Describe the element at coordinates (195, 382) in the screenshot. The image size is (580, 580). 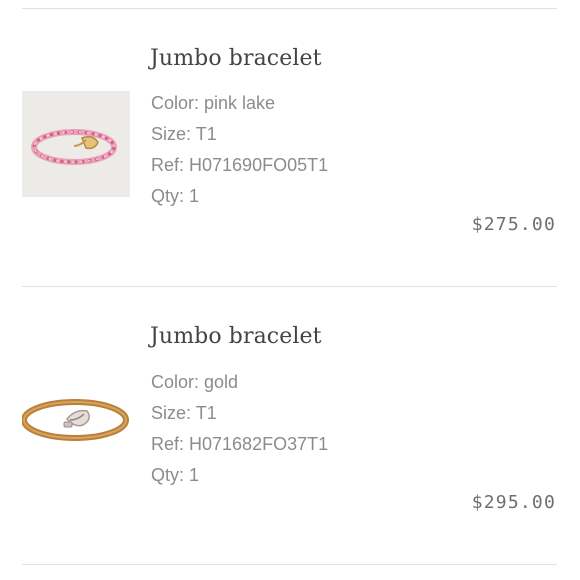
I see `product-color: Color: gold` at that location.